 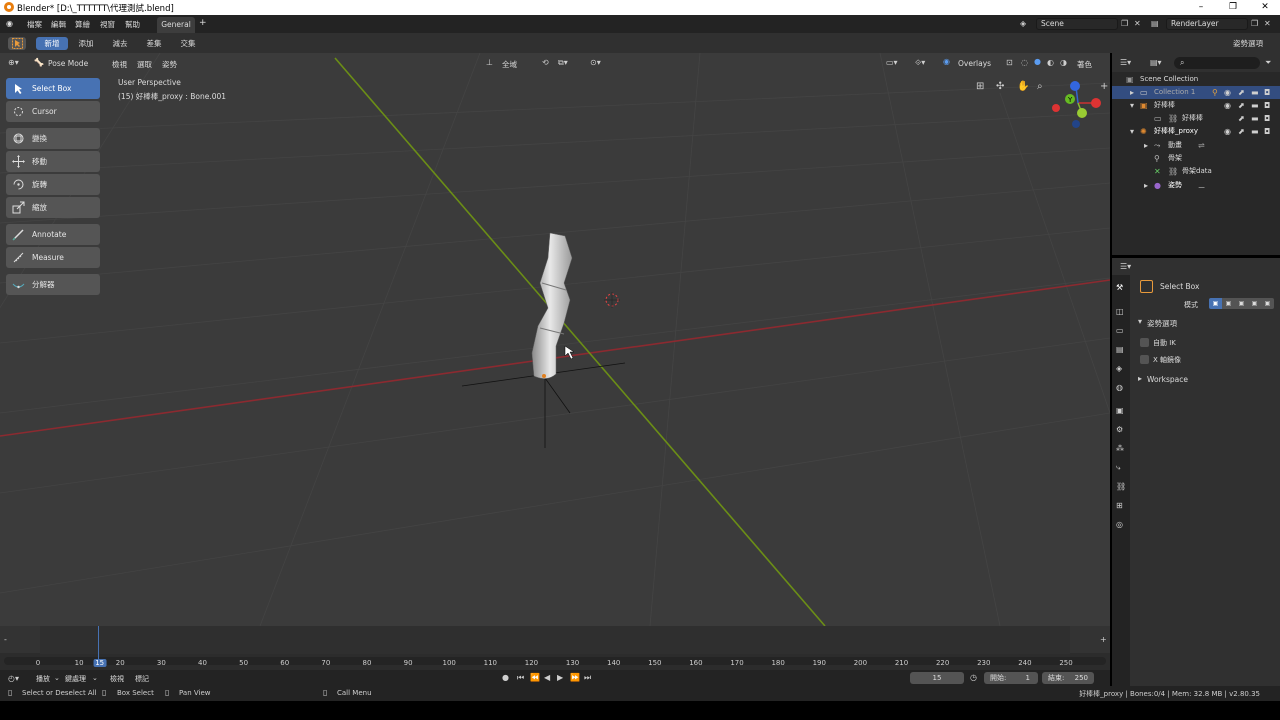 What do you see at coordinates (1233, 7) in the screenshot?
I see `maximize-button: ❐` at bounding box center [1233, 7].